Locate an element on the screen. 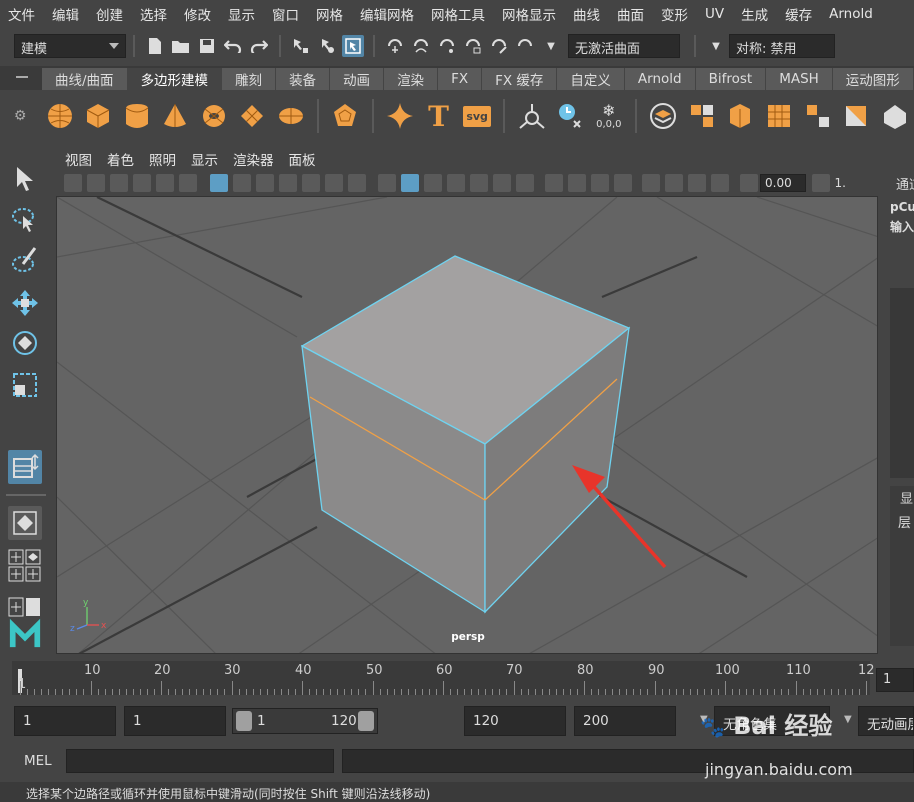 The height and width of the screenshot is (802, 914). channel-inputs-label: 输入 is located at coordinates (902, 226).